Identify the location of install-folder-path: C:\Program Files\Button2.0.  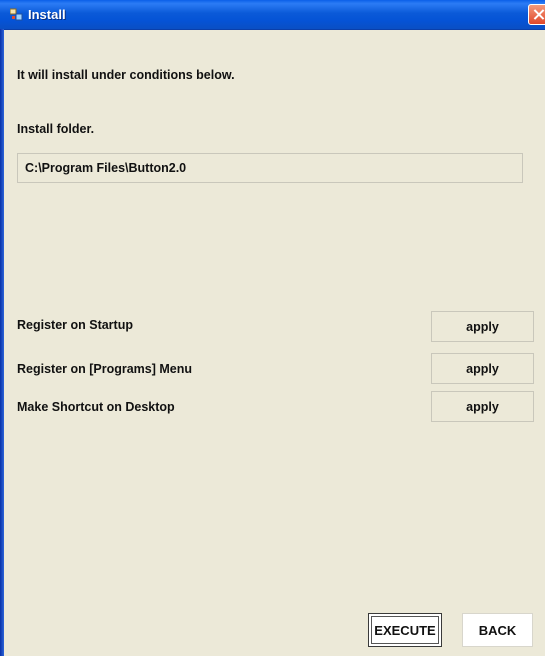
(106, 168).